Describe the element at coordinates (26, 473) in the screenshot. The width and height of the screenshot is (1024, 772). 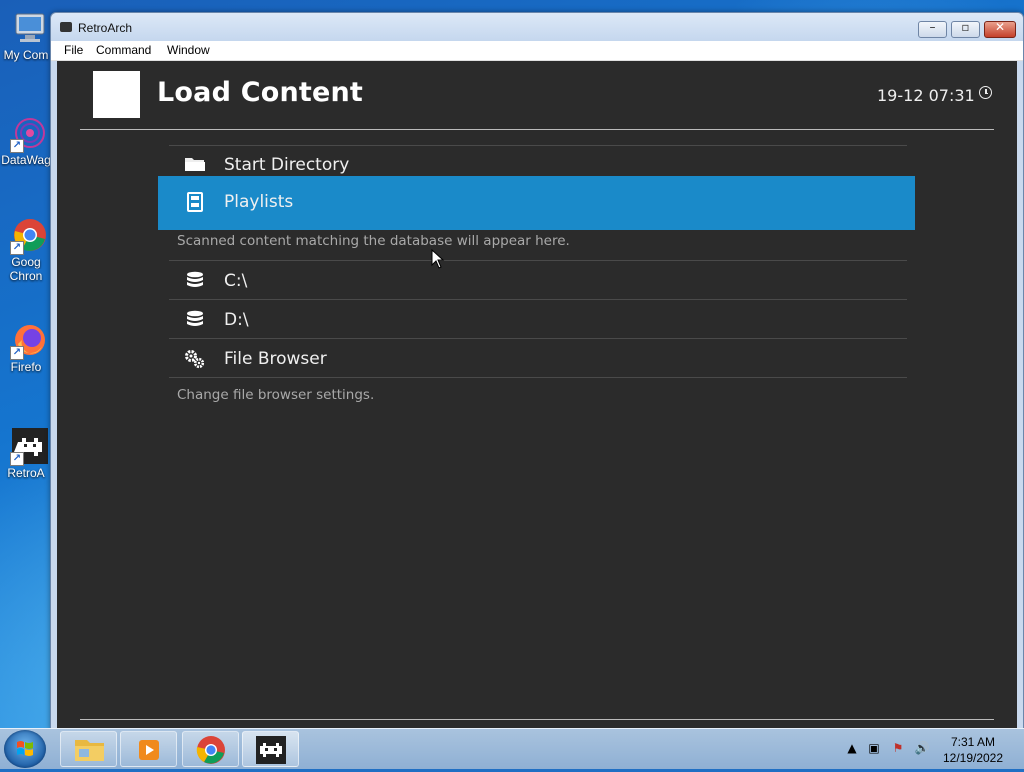
I see `desktop-icon-label: RetroA` at that location.